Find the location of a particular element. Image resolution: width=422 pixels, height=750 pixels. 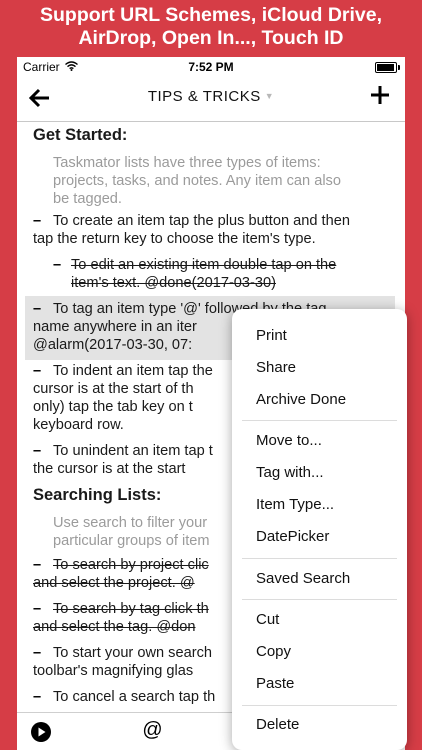

menu-item-print: Print is located at coordinates (271, 335).